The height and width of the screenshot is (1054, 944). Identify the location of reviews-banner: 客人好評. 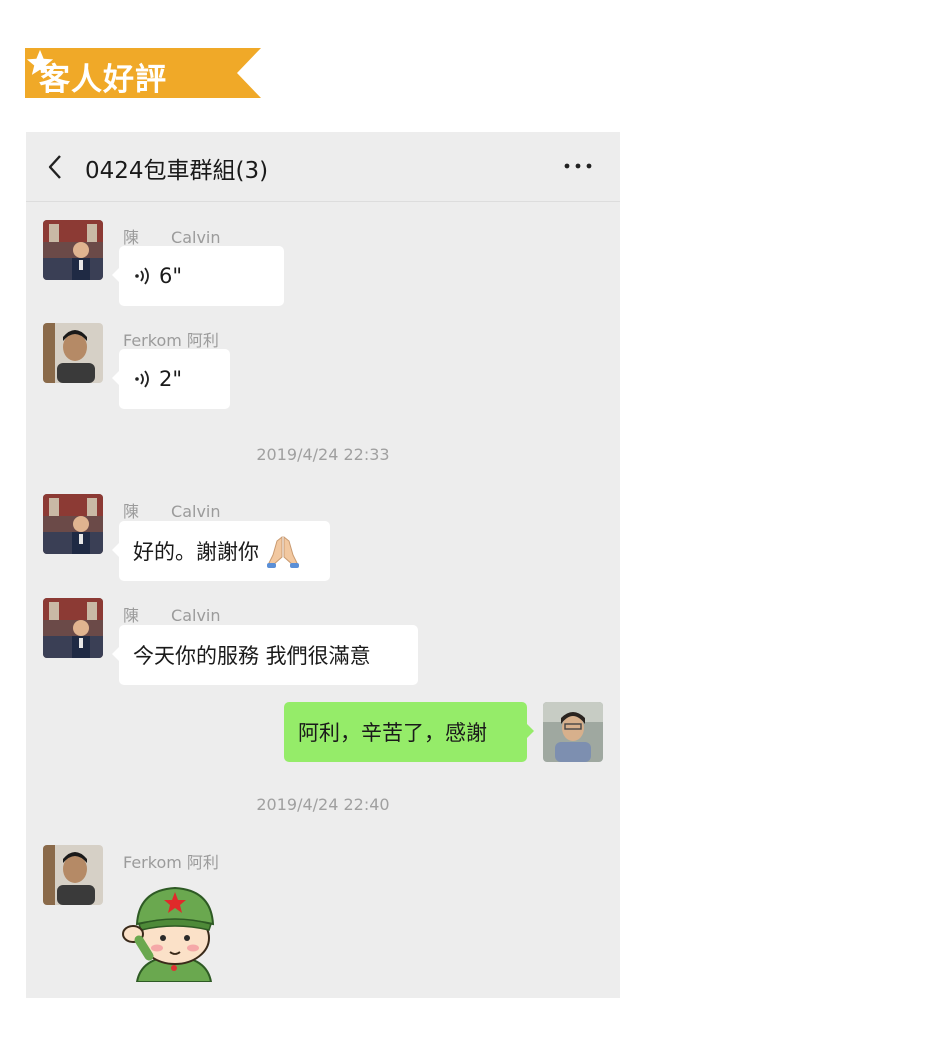
(143, 73).